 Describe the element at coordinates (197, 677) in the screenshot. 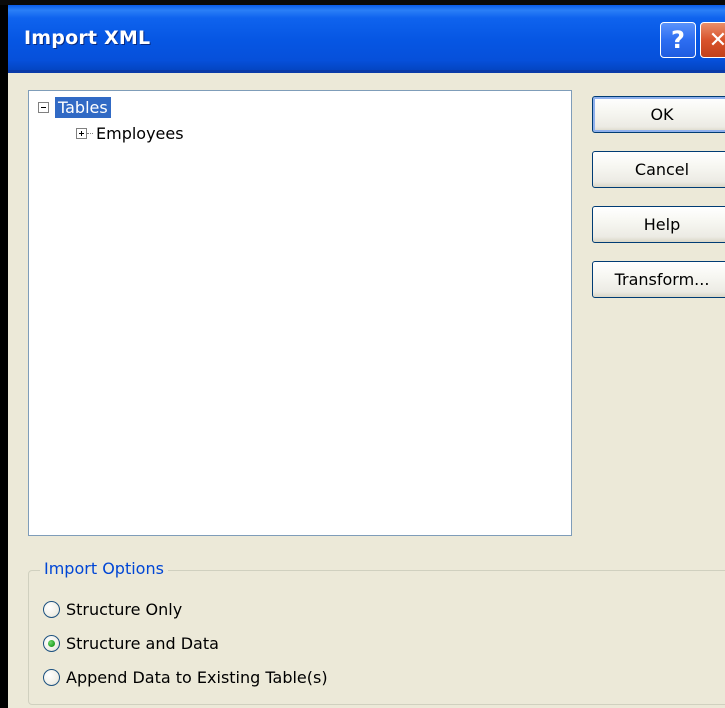

I see `radio-label: Append Data to Existing Table(s)` at that location.